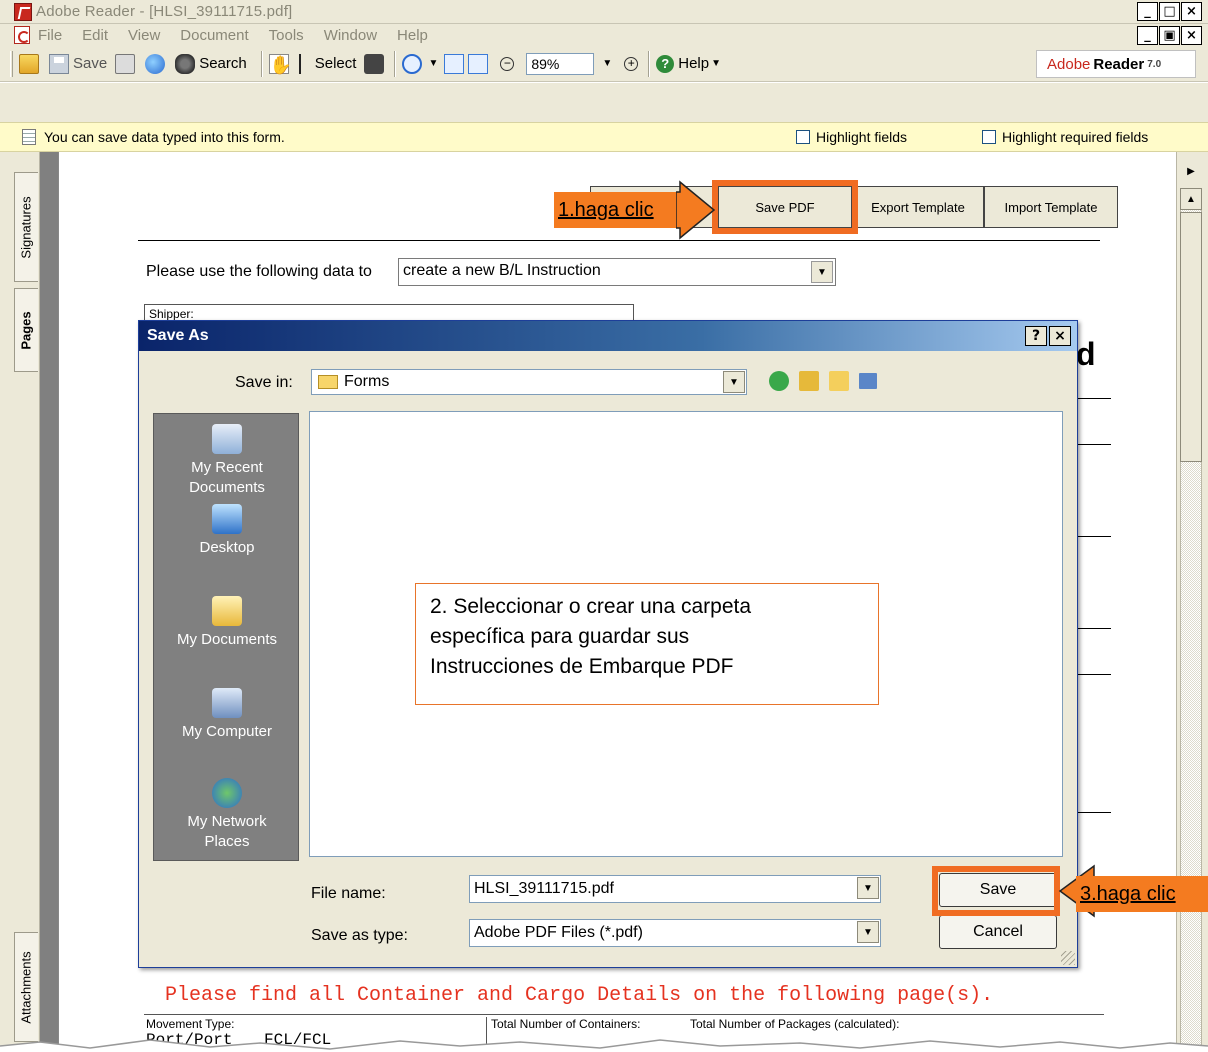 Image resolution: width=1208 pixels, height=1052 pixels. I want to click on brand-version: 7.0, so click(1154, 64).